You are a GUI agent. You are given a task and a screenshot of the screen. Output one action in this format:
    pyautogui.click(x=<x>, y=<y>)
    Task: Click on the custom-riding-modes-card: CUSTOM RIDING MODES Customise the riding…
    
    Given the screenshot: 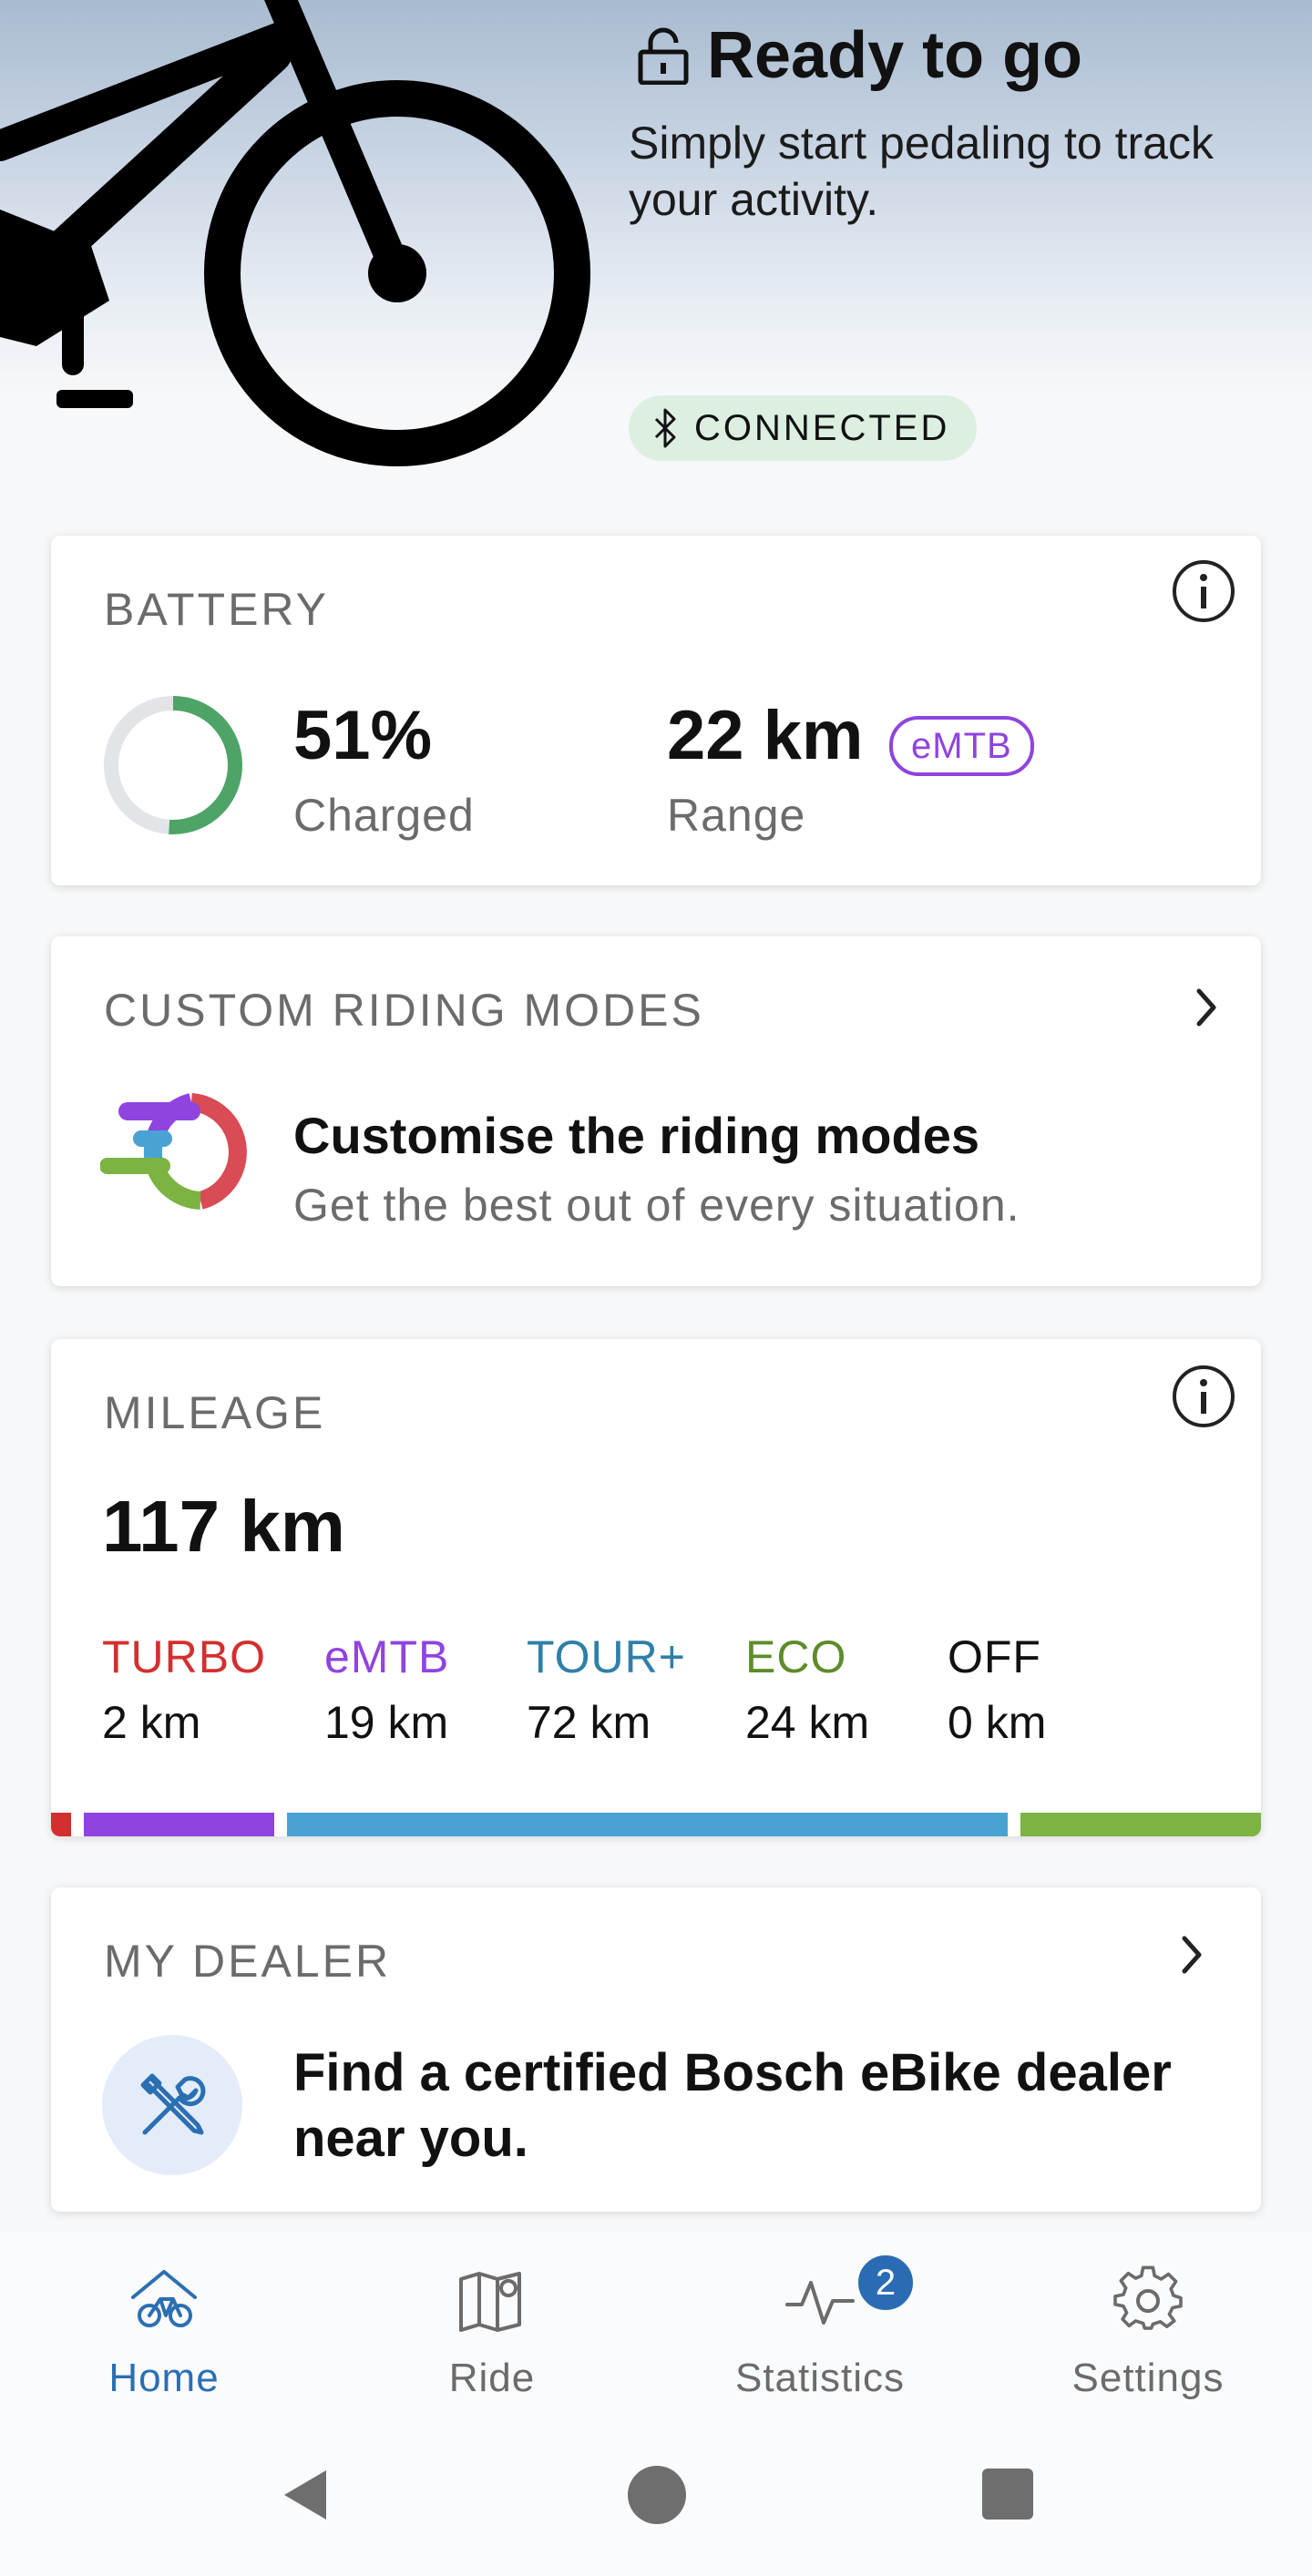 What is the action you would take?
    pyautogui.click(x=656, y=1111)
    